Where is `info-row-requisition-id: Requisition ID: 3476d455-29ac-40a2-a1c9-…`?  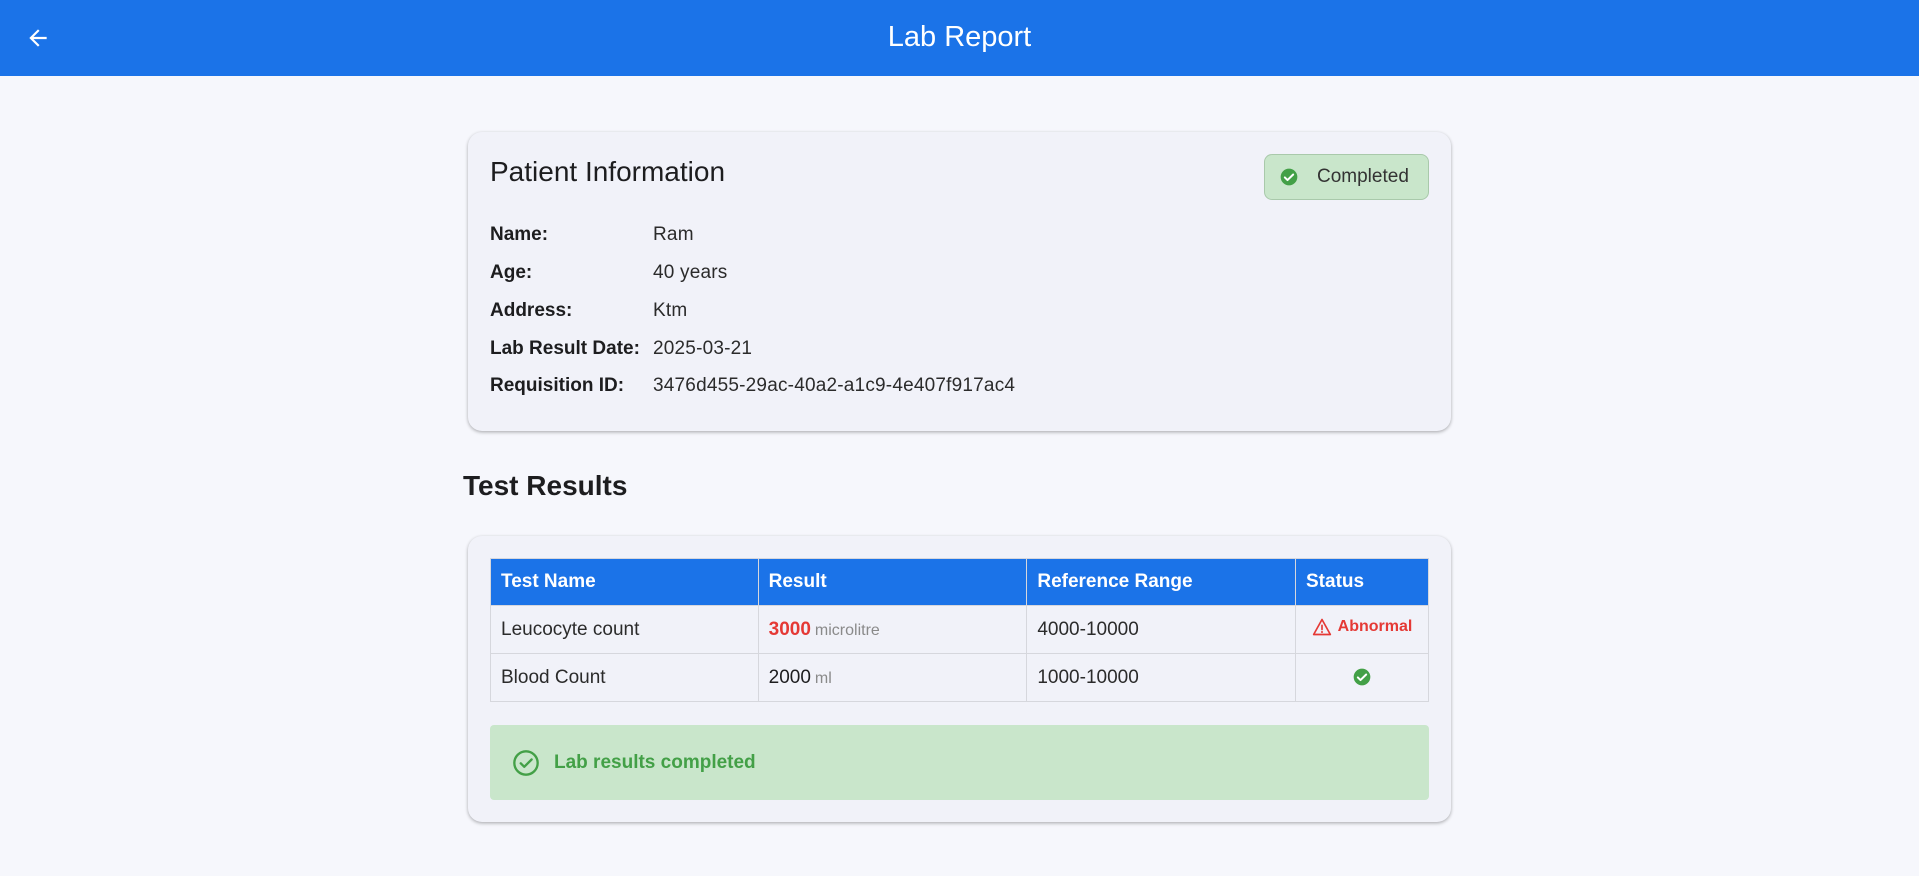 info-row-requisition-id: Requisition ID: 3476d455-29ac-40a2-a1c9-… is located at coordinates (752, 386).